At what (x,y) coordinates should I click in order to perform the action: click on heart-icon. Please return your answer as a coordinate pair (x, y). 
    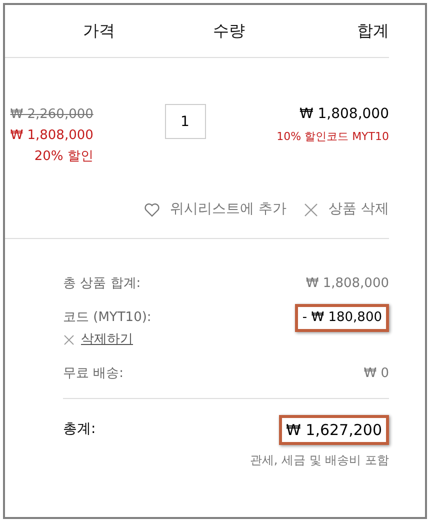
    Looking at the image, I should click on (152, 209).